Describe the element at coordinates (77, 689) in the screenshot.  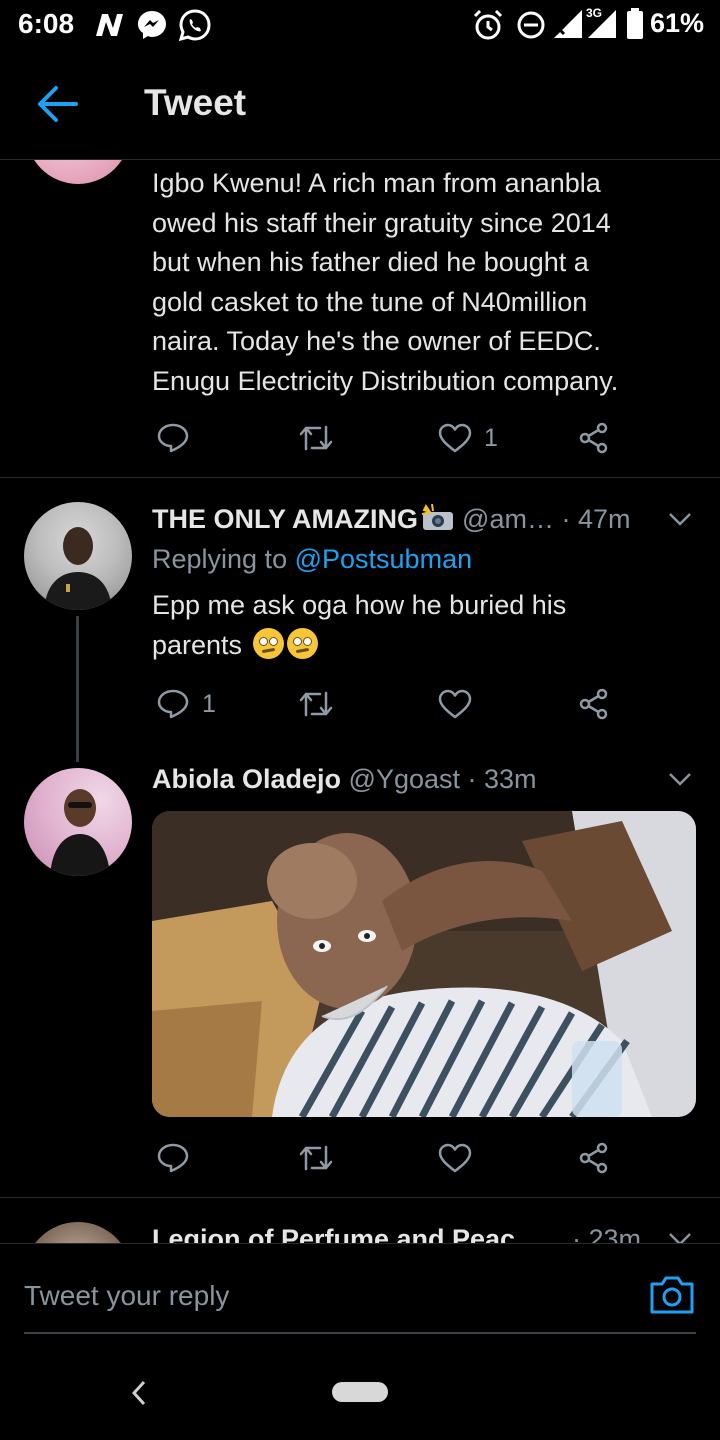
I see `thread-line` at that location.